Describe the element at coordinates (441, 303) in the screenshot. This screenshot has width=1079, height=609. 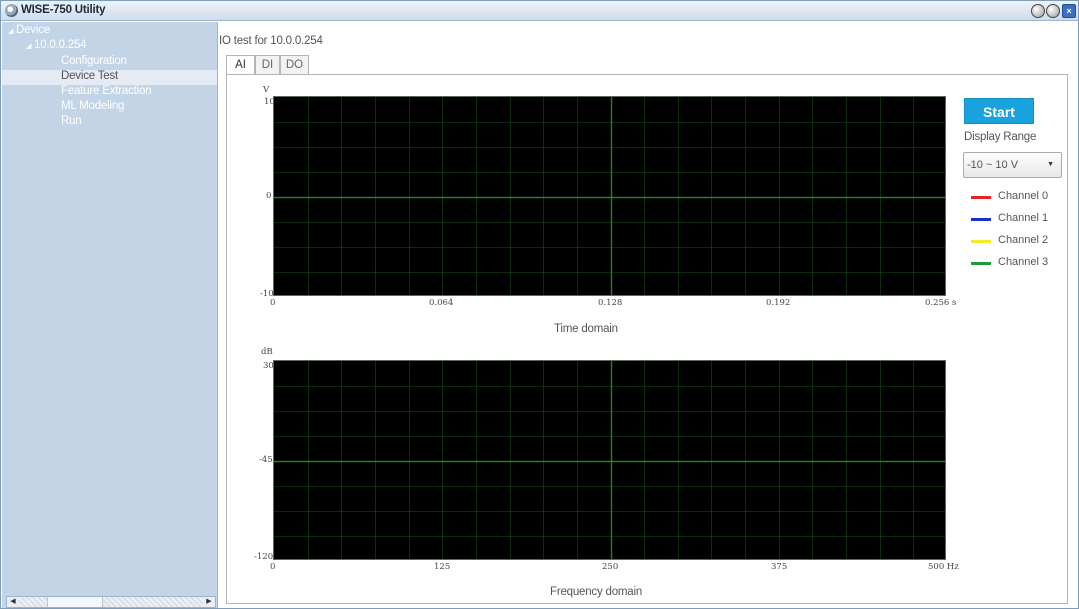
I see `time-x-tick: 0.064` at that location.